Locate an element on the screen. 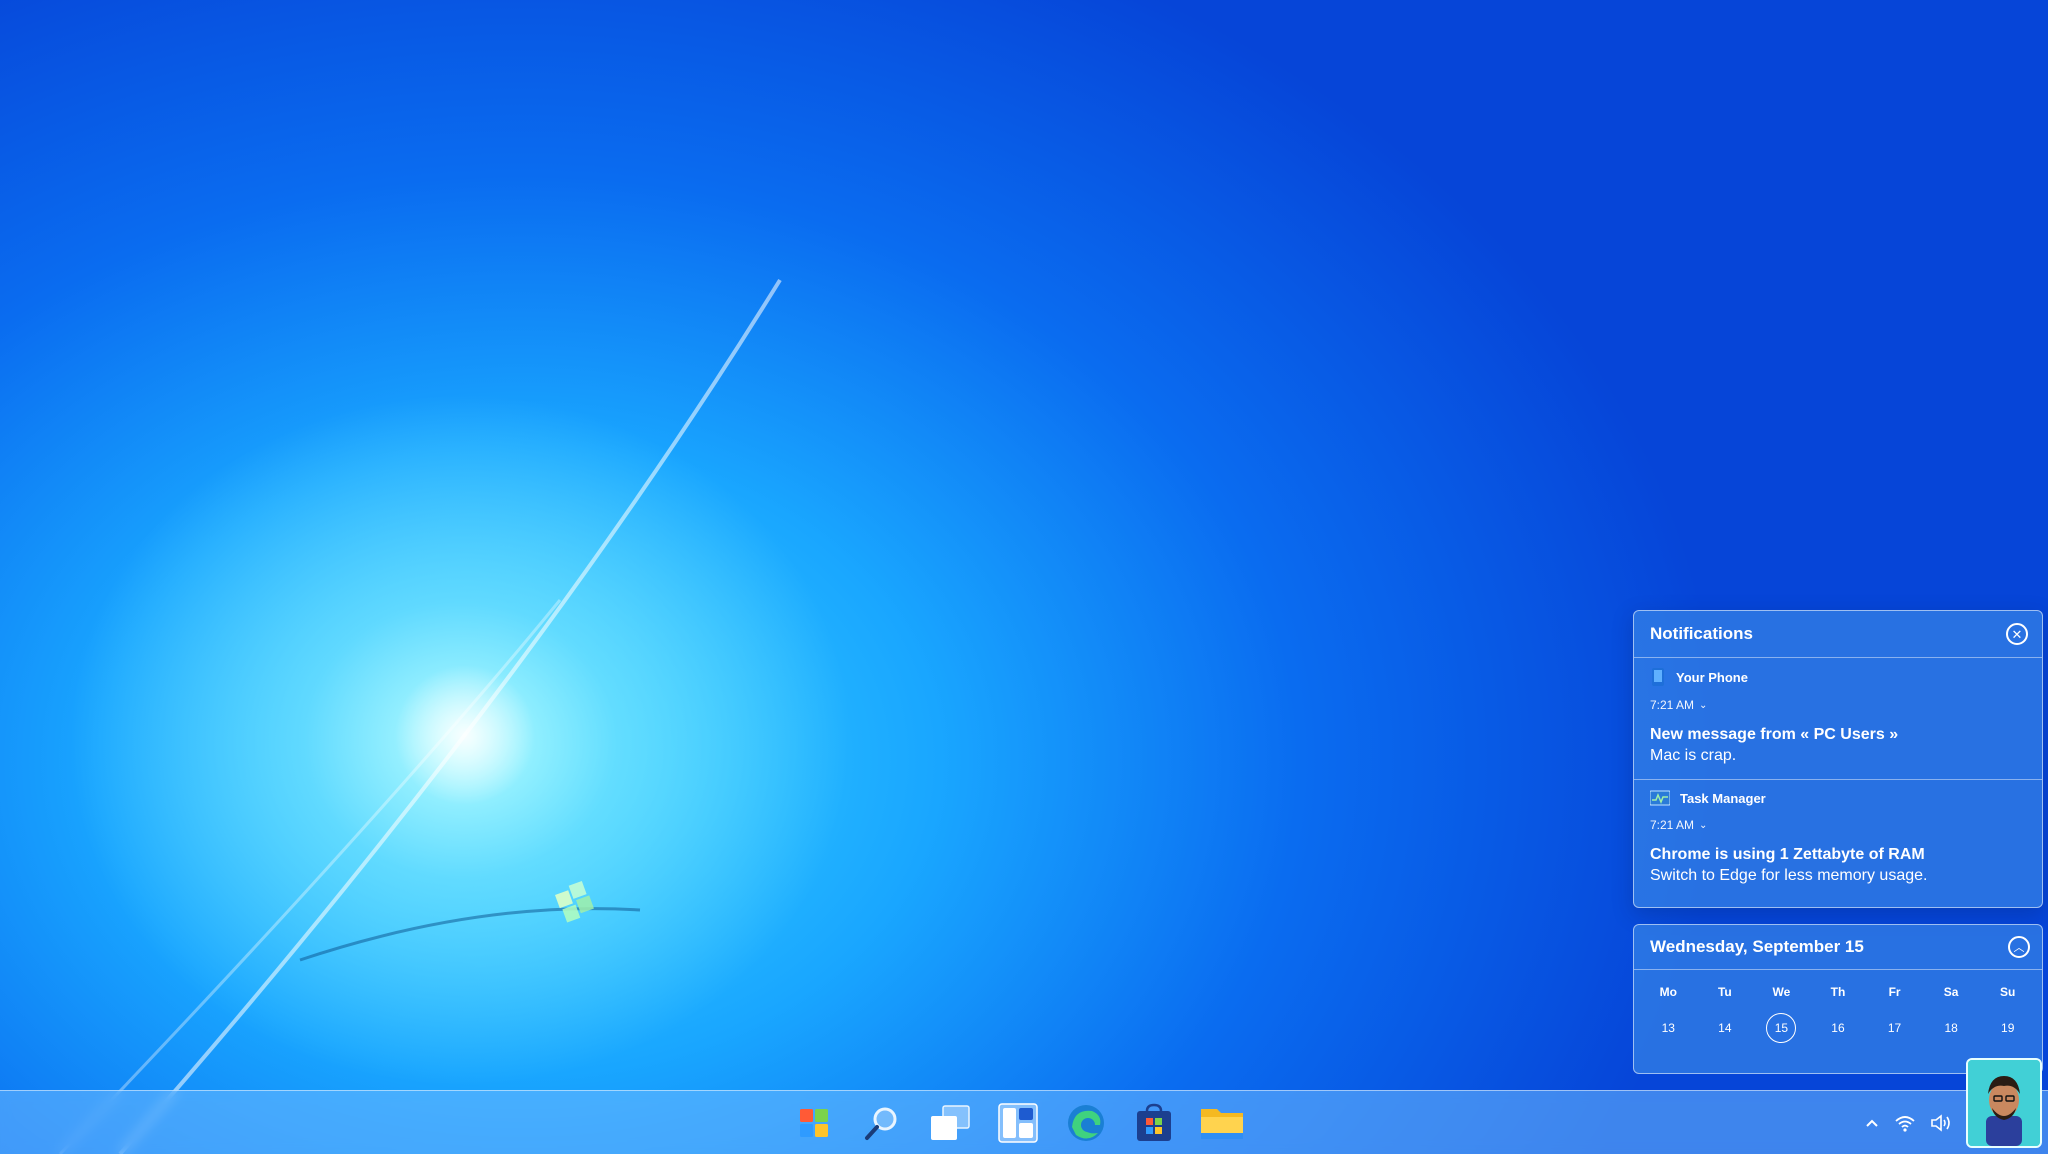  taskbar is located at coordinates (1024, 1122).